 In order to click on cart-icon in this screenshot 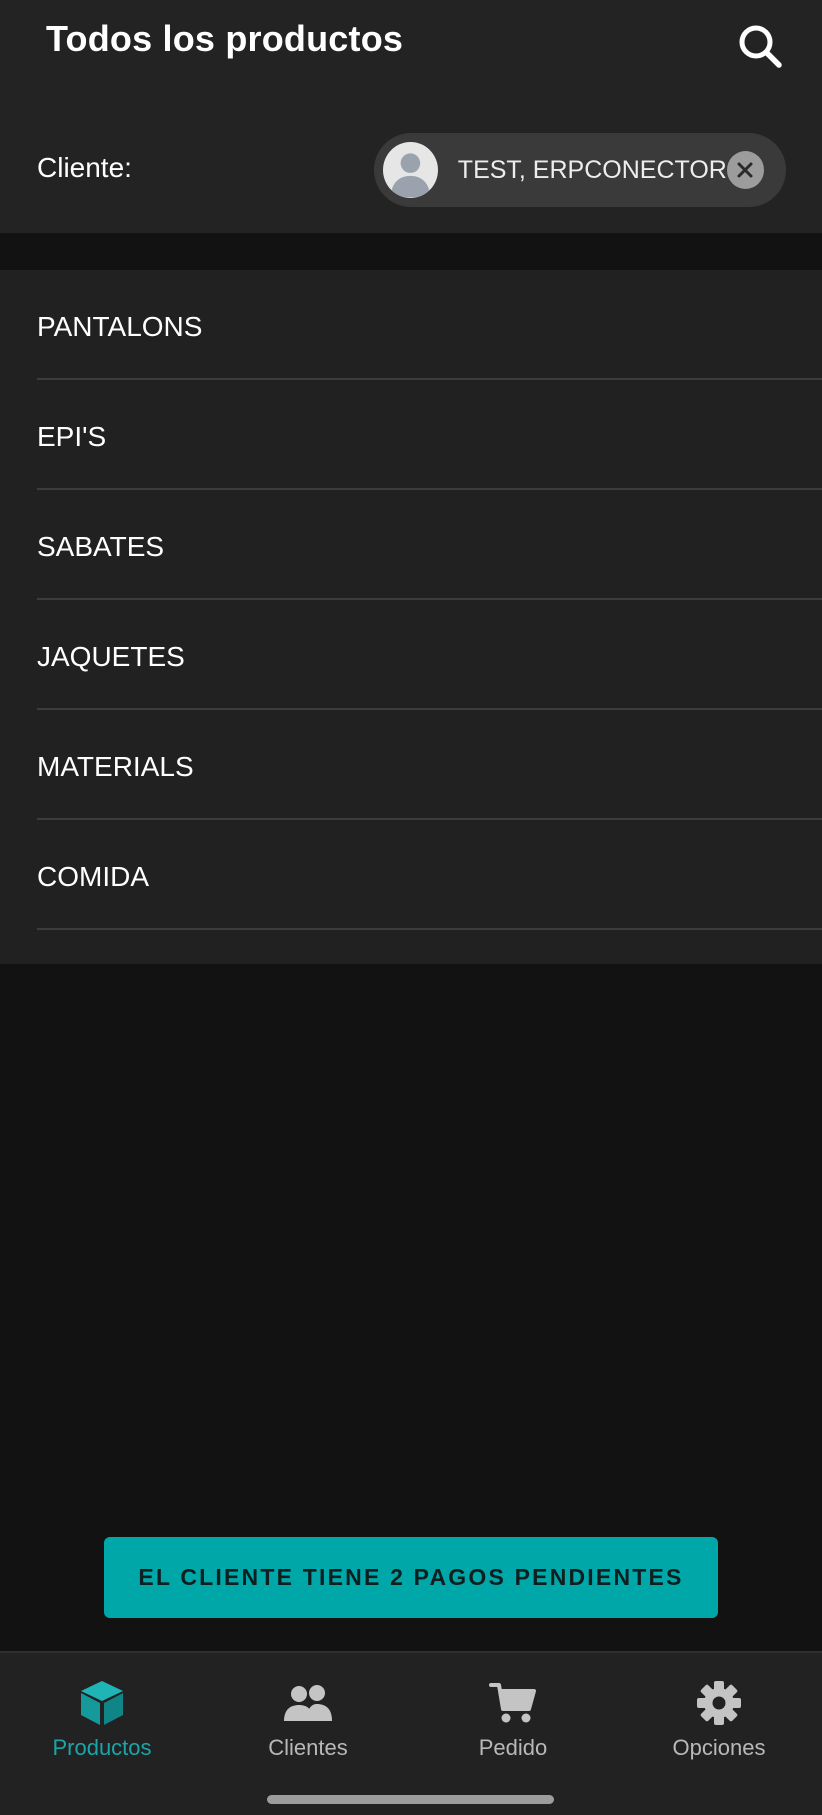, I will do `click(512, 1703)`.